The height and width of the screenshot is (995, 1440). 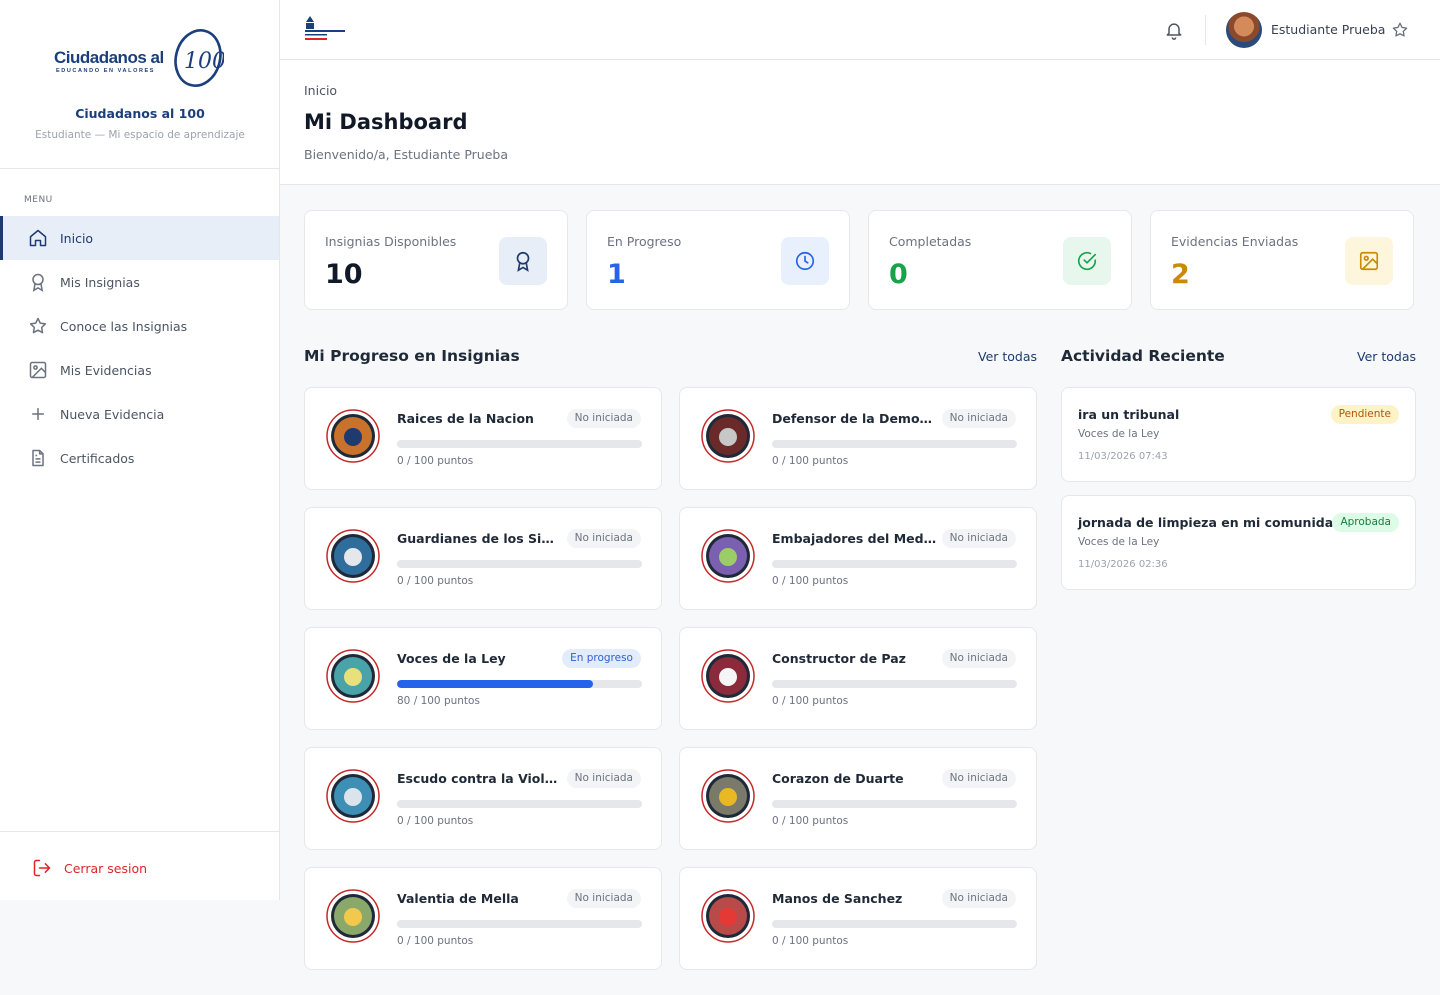 What do you see at coordinates (77, 238) in the screenshot?
I see `sidebar-item-label: Inicio` at bounding box center [77, 238].